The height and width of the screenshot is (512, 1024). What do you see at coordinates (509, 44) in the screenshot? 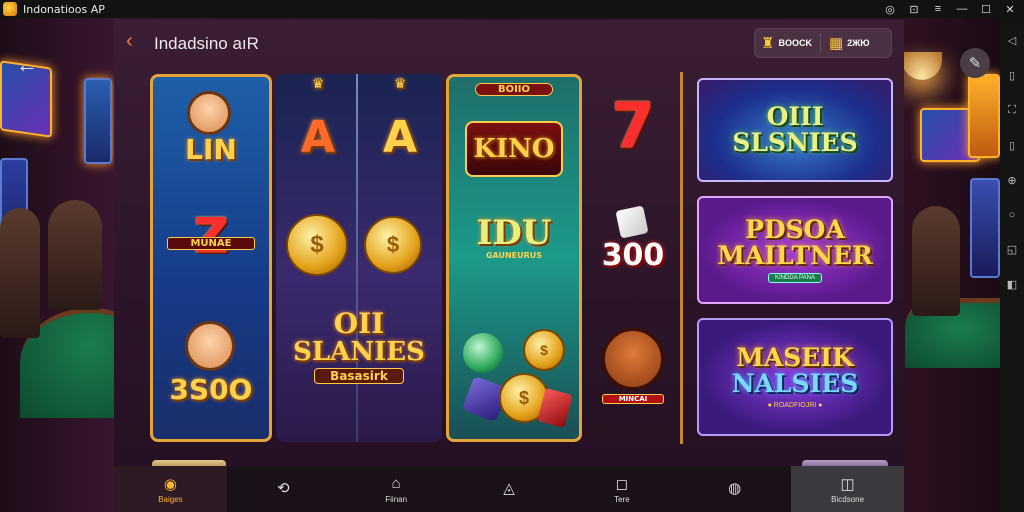
I see `app-header: ‹ Indadsino aıR ♜ BOOCK ▦ 2ЖЮ` at bounding box center [509, 44].